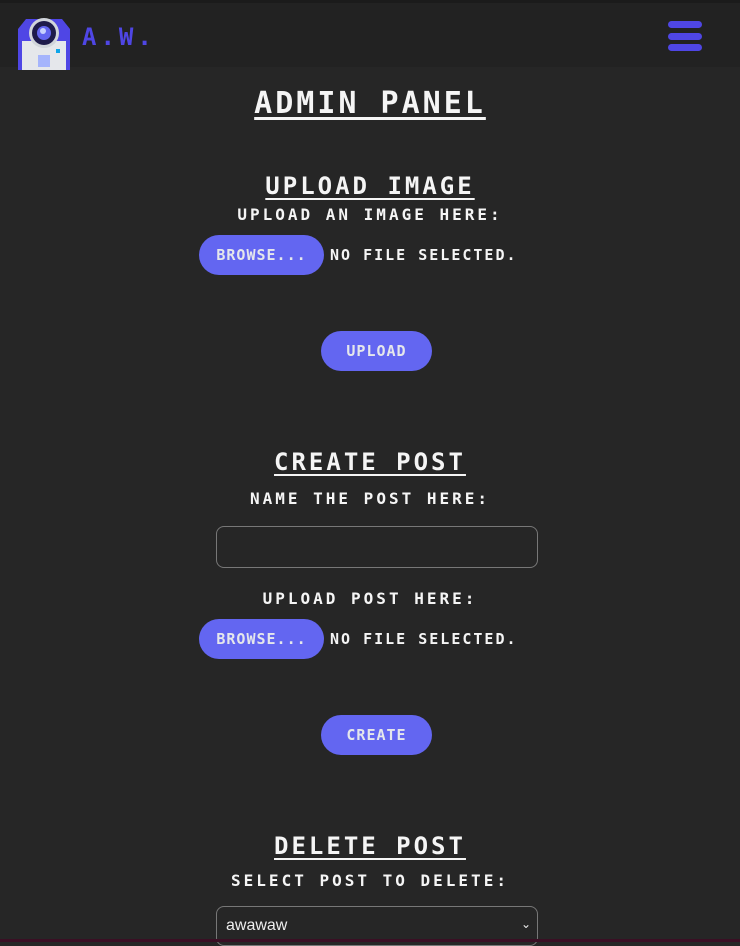 This screenshot has height=946, width=740. I want to click on create-button: CREATE, so click(376, 735).